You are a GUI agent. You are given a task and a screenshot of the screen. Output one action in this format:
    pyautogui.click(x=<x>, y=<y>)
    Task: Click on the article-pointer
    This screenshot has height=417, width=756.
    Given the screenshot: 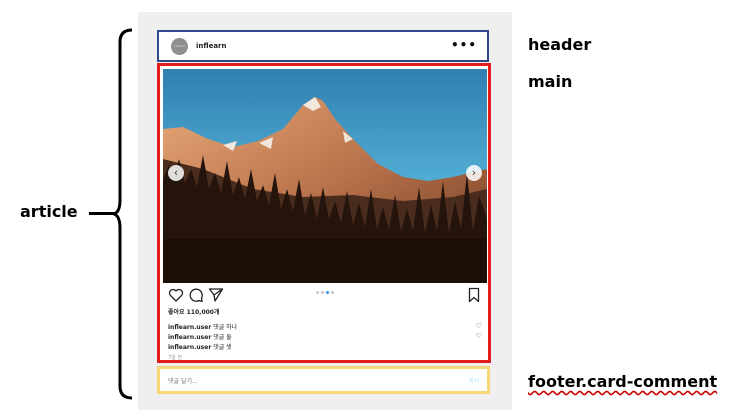 What is the action you would take?
    pyautogui.click(x=103, y=213)
    